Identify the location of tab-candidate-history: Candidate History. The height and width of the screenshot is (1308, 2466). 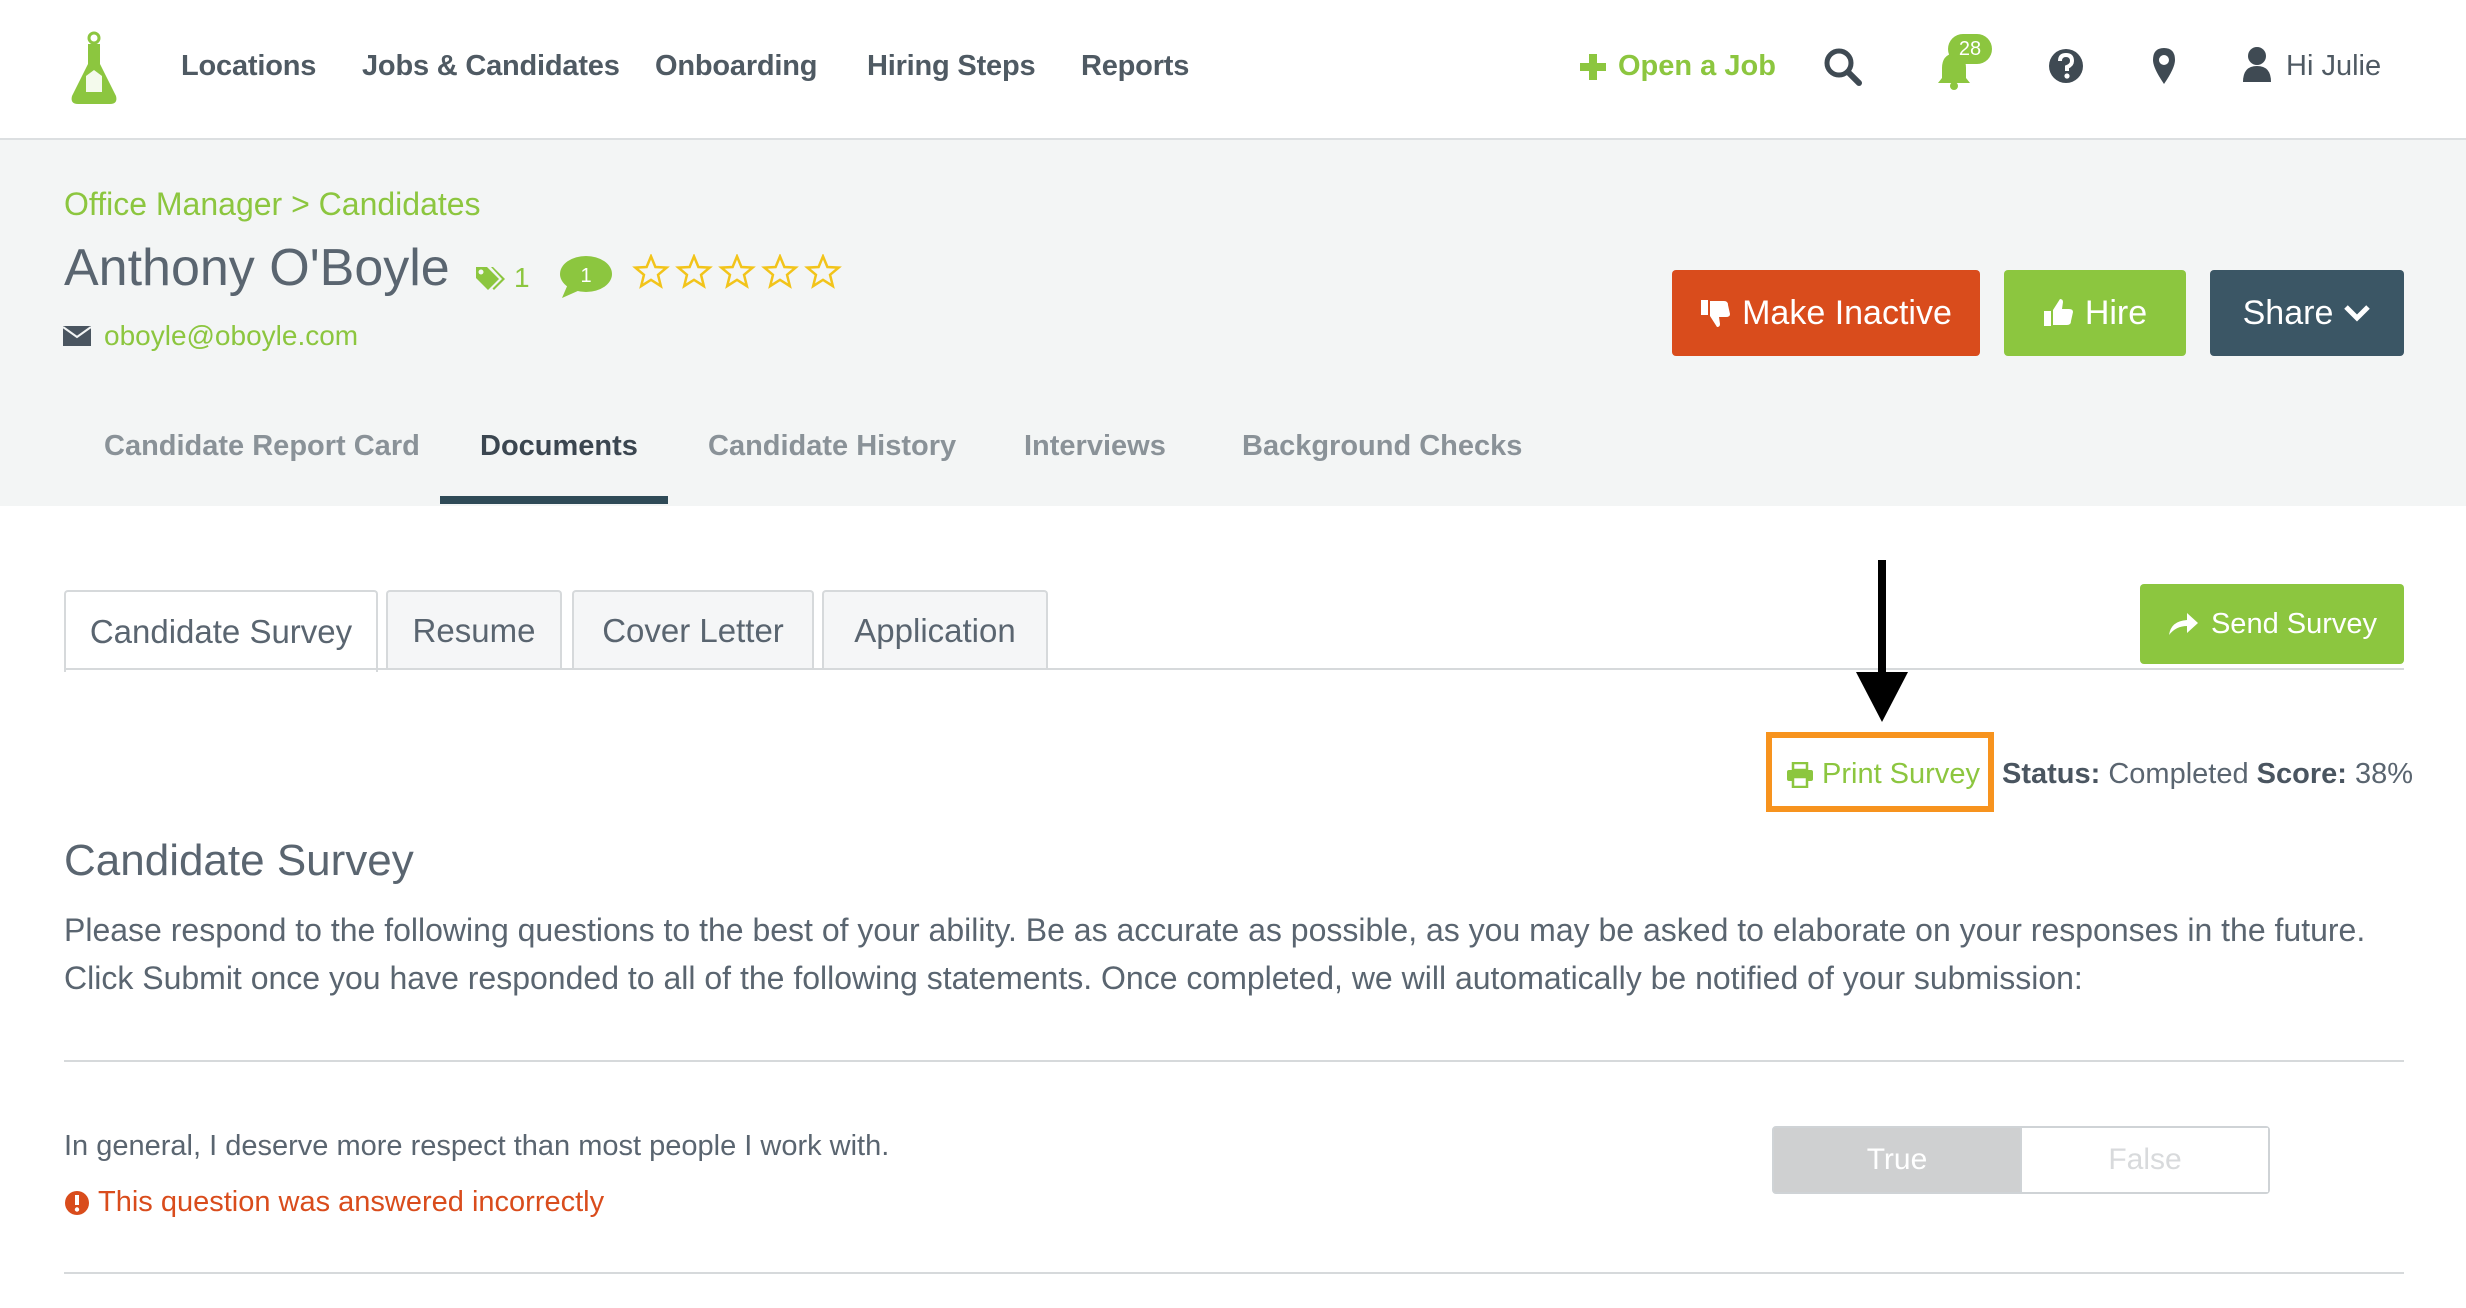
(832, 446).